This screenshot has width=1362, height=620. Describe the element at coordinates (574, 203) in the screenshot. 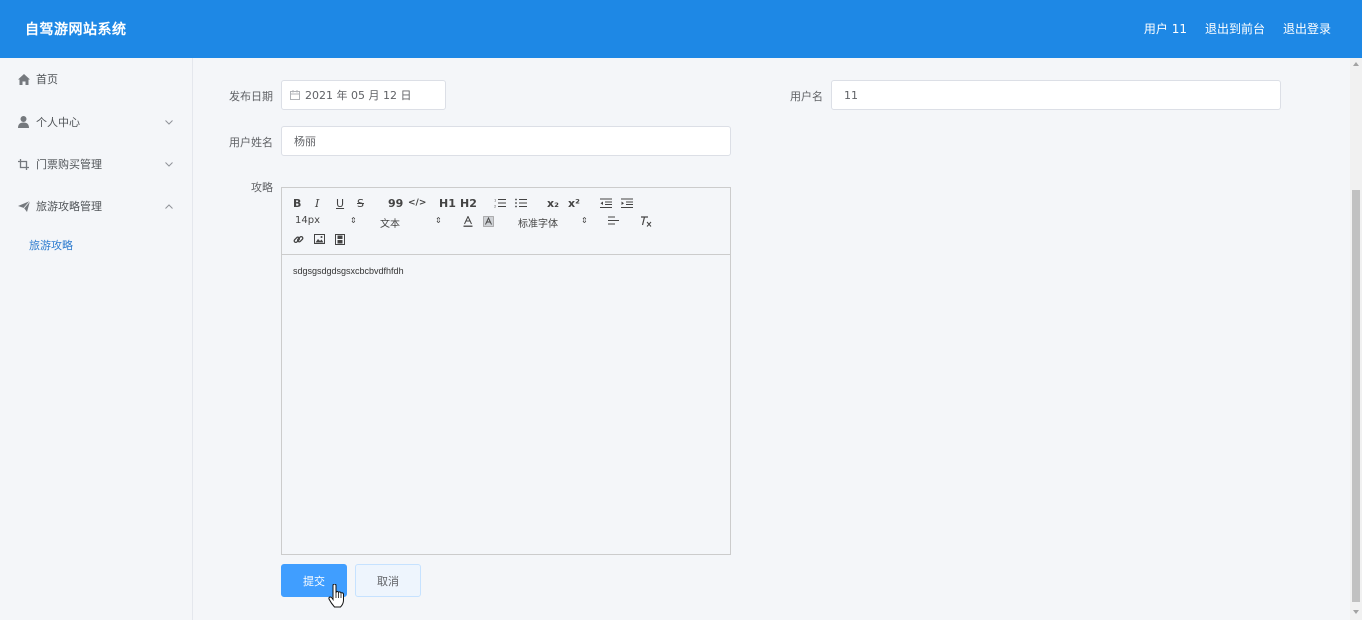

I see `superscript-button: x²` at that location.